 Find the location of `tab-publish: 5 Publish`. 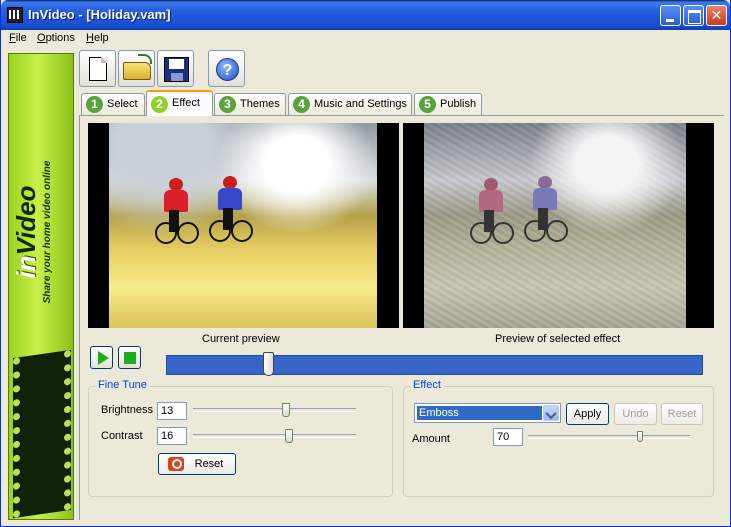

tab-publish: 5 Publish is located at coordinates (448, 104).